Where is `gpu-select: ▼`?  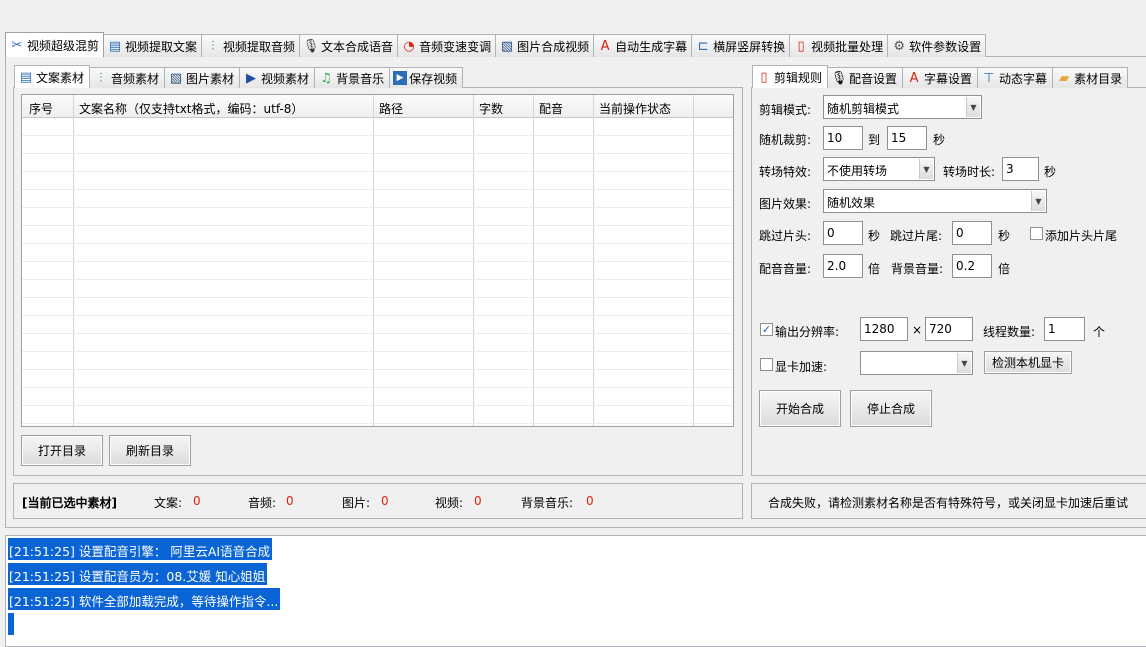 gpu-select: ▼ is located at coordinates (916, 363).